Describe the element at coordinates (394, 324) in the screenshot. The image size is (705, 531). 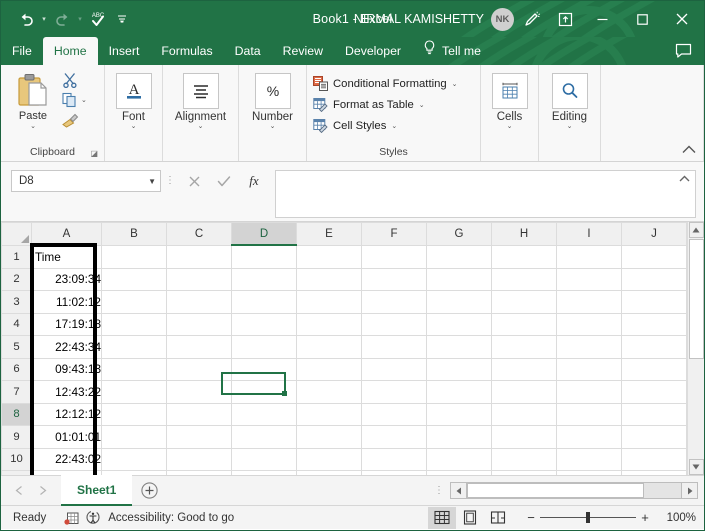
I see `cell-f4` at that location.